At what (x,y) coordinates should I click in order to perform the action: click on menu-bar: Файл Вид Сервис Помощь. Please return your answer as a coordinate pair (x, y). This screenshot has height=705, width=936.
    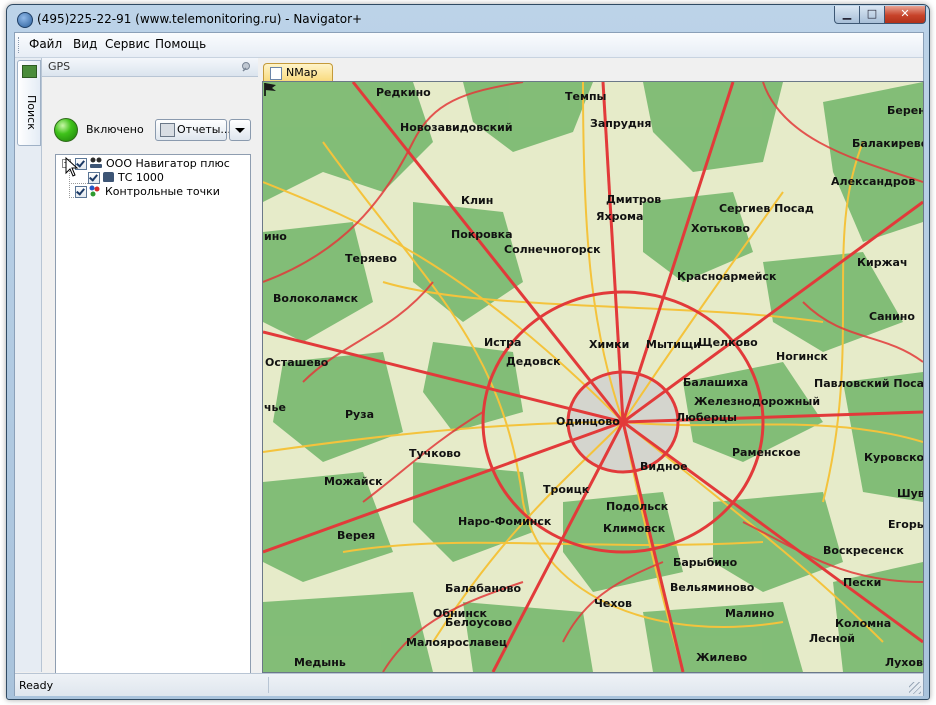
    Looking at the image, I should click on (469, 45).